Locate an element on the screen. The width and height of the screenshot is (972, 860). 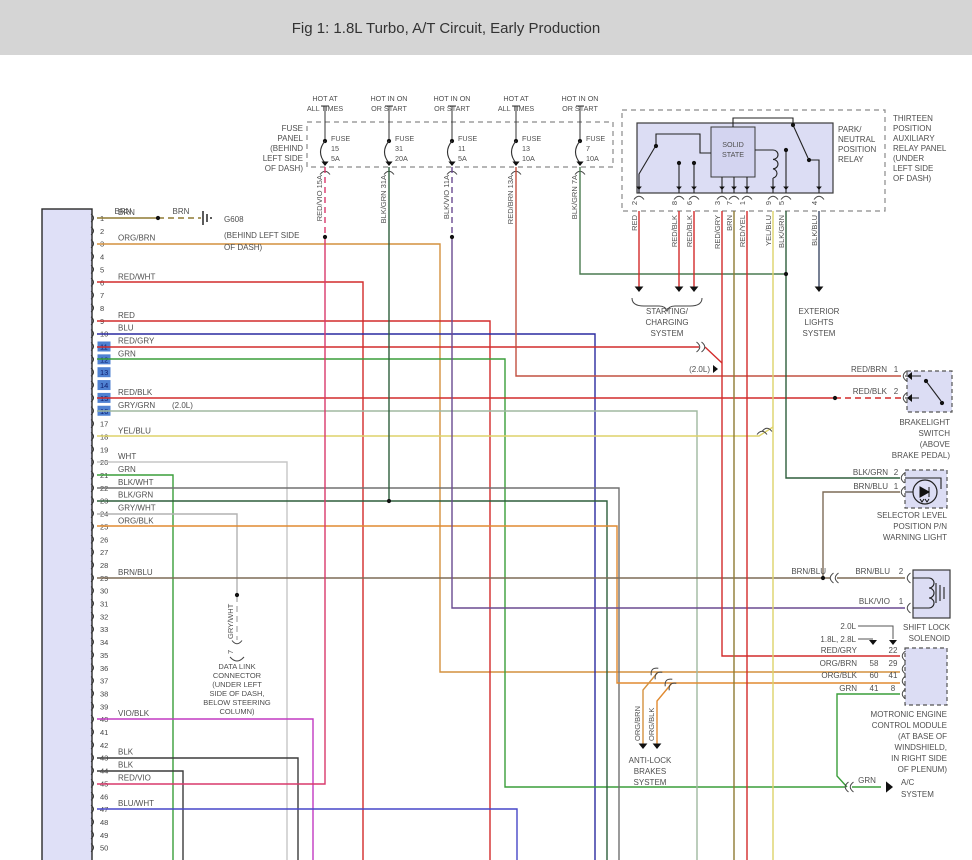
fuse-panel-label: PANEL is located at coordinates (290, 138).